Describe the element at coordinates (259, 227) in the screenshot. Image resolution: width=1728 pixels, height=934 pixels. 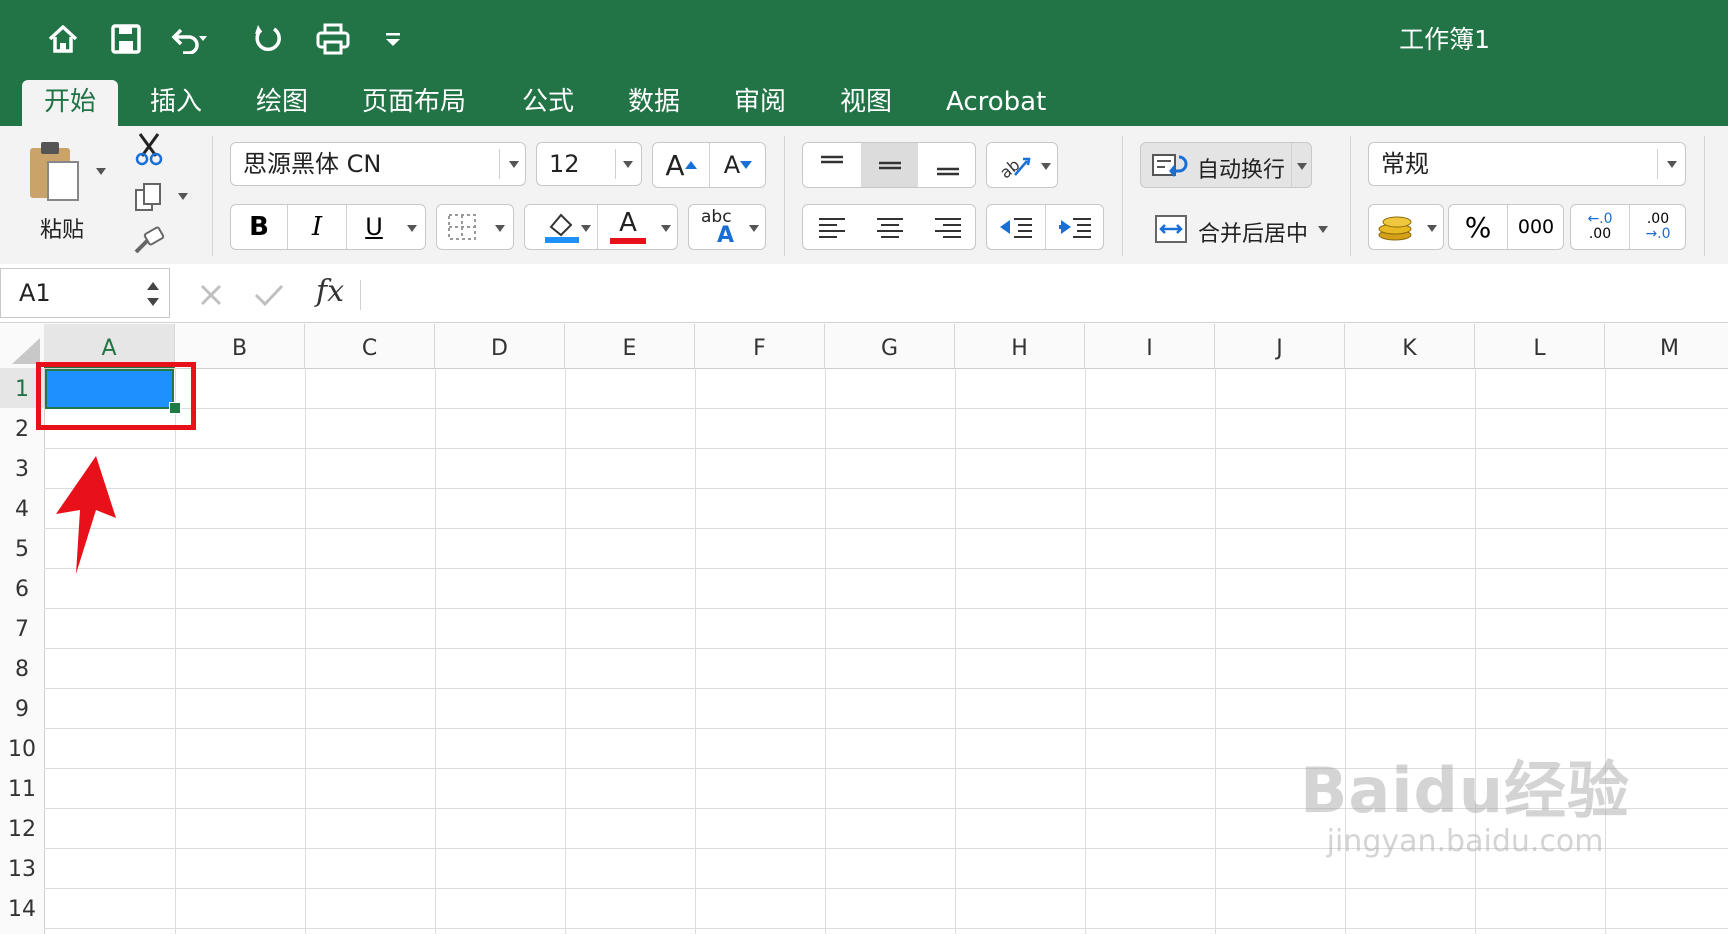
I see `bold-button: B` at that location.